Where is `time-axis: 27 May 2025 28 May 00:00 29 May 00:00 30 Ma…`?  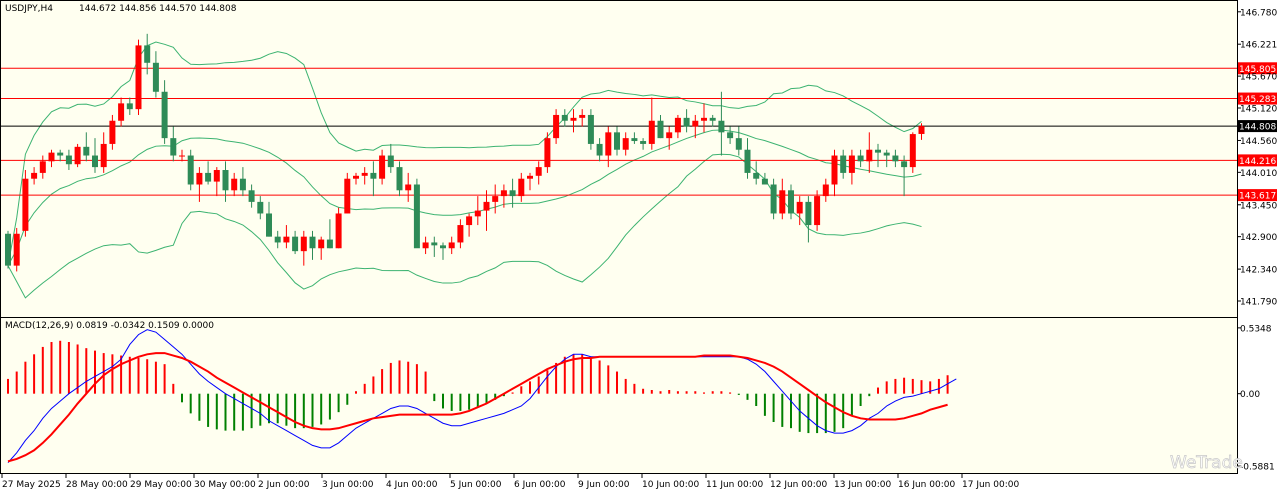 time-axis: 27 May 2025 28 May 00:00 29 May 00:00 30 Ma… is located at coordinates (510, 482).